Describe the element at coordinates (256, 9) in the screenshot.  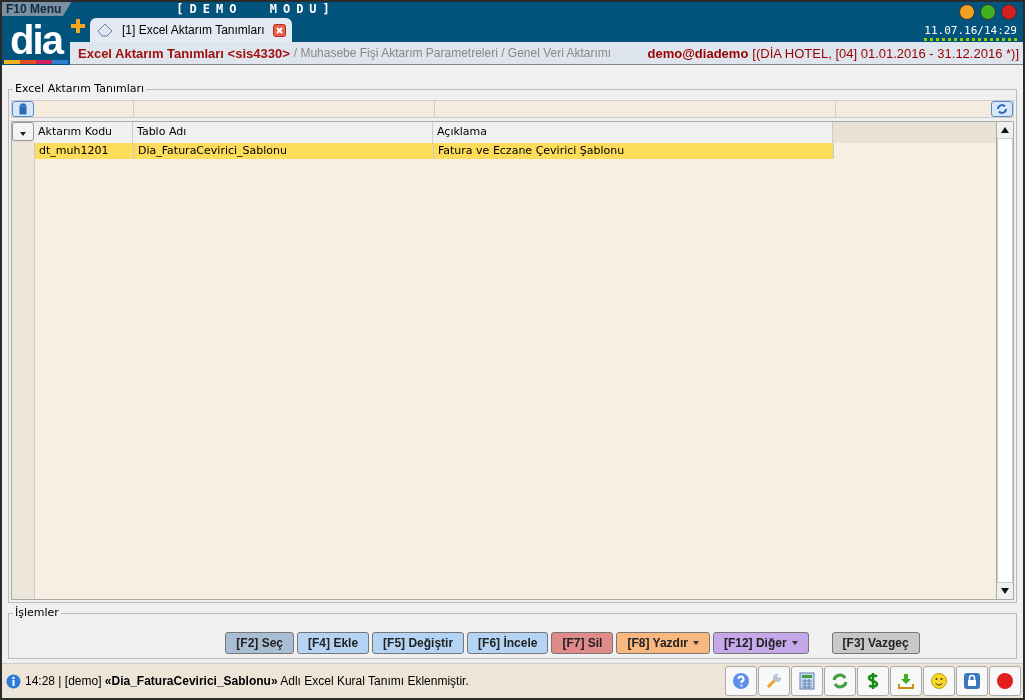
I see `mode-label: [DEMO MODU]` at that location.